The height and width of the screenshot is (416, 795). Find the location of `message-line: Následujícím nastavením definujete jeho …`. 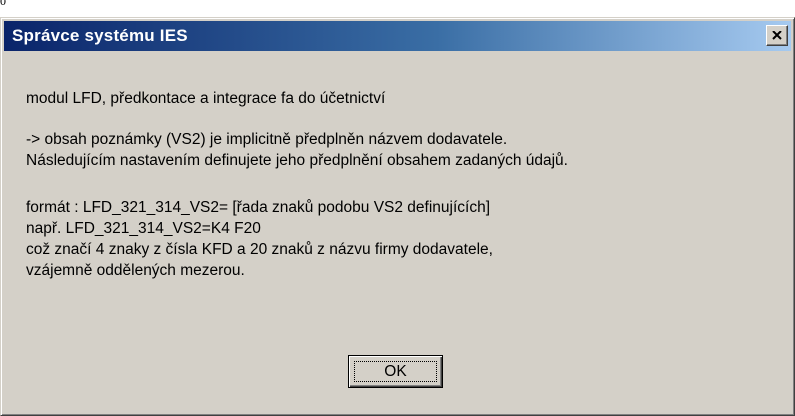

message-line: Následujícím nastavením definujete jeho … is located at coordinates (297, 160).